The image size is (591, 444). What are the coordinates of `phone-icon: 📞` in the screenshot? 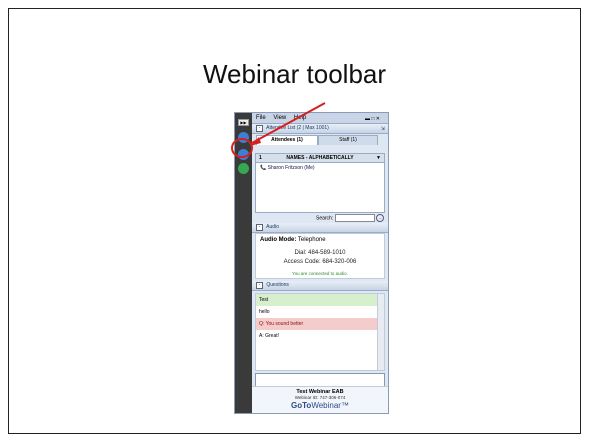 It's located at (263, 168).